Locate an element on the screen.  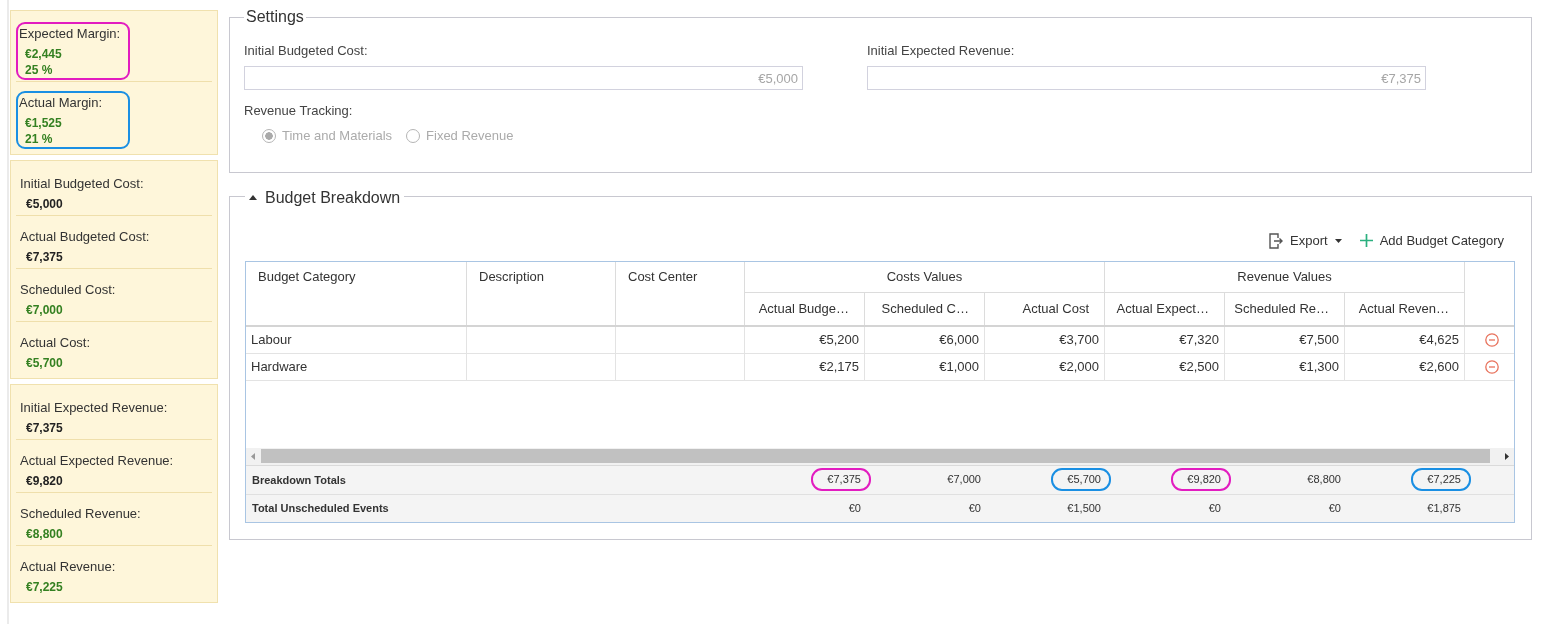
summary-label: Expected Margin: is located at coordinates (70, 34).